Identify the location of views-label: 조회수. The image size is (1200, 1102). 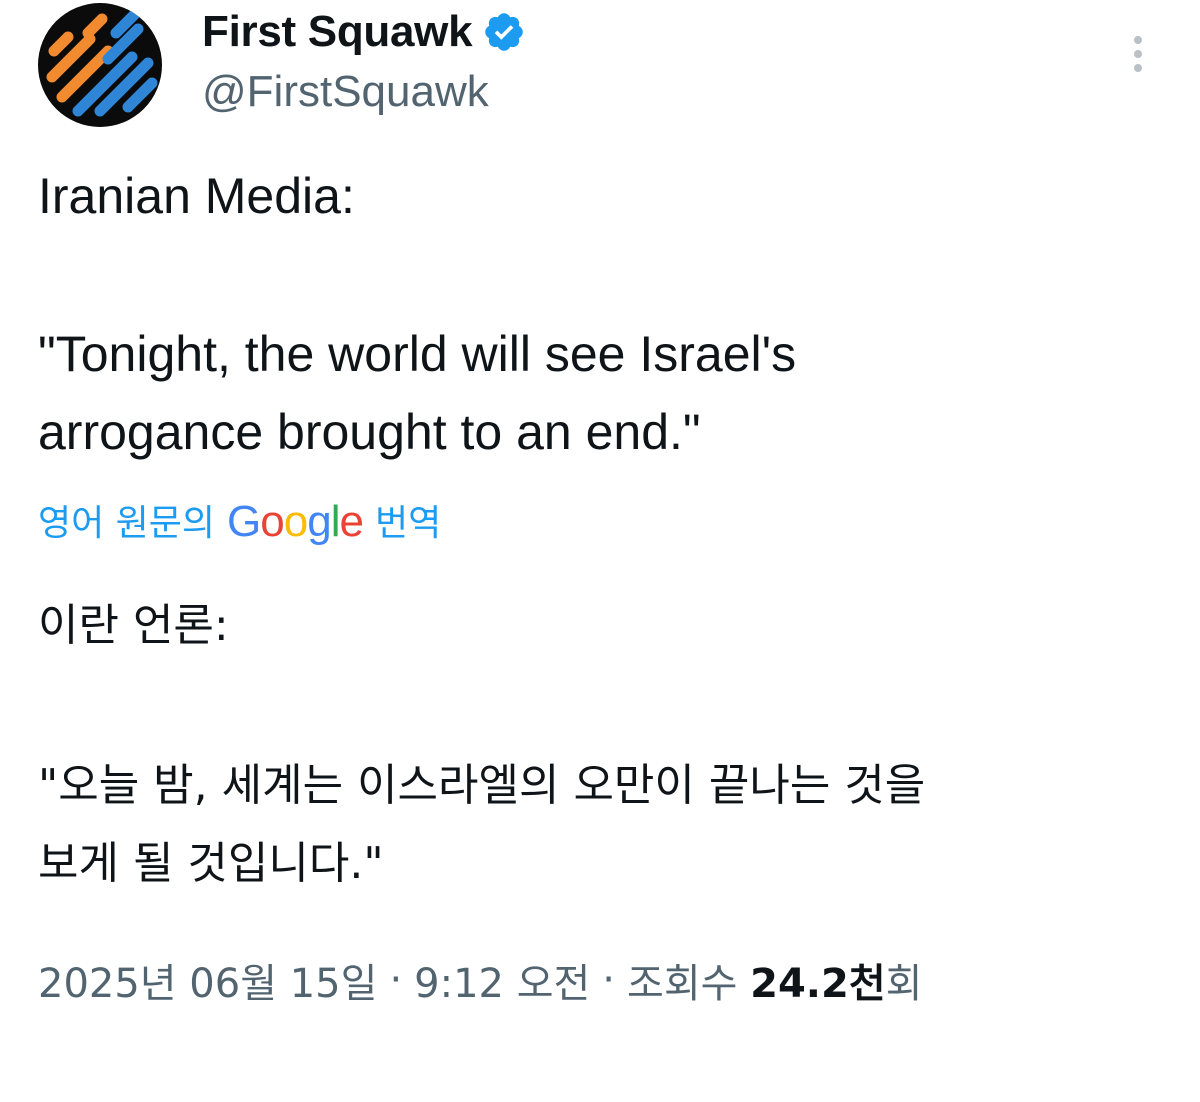
(682, 984).